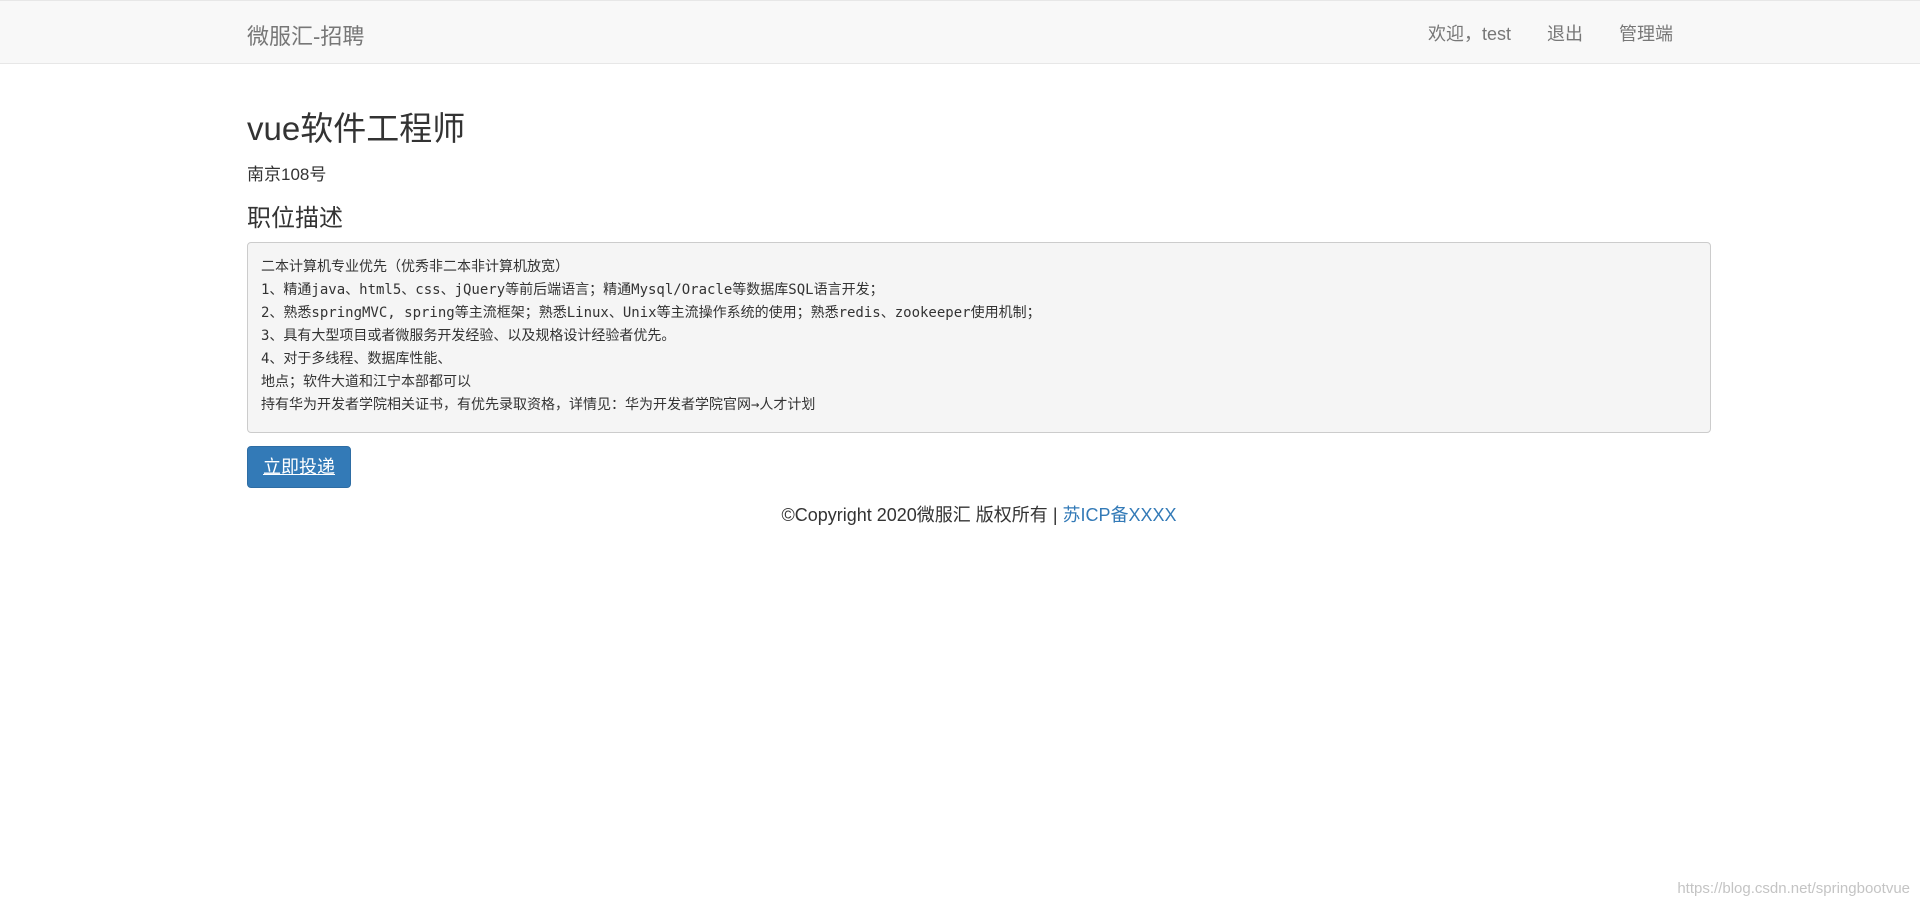 This screenshot has height=903, width=1920. Describe the element at coordinates (299, 466) in the screenshot. I see `apply-now-button: 立即投递` at that location.